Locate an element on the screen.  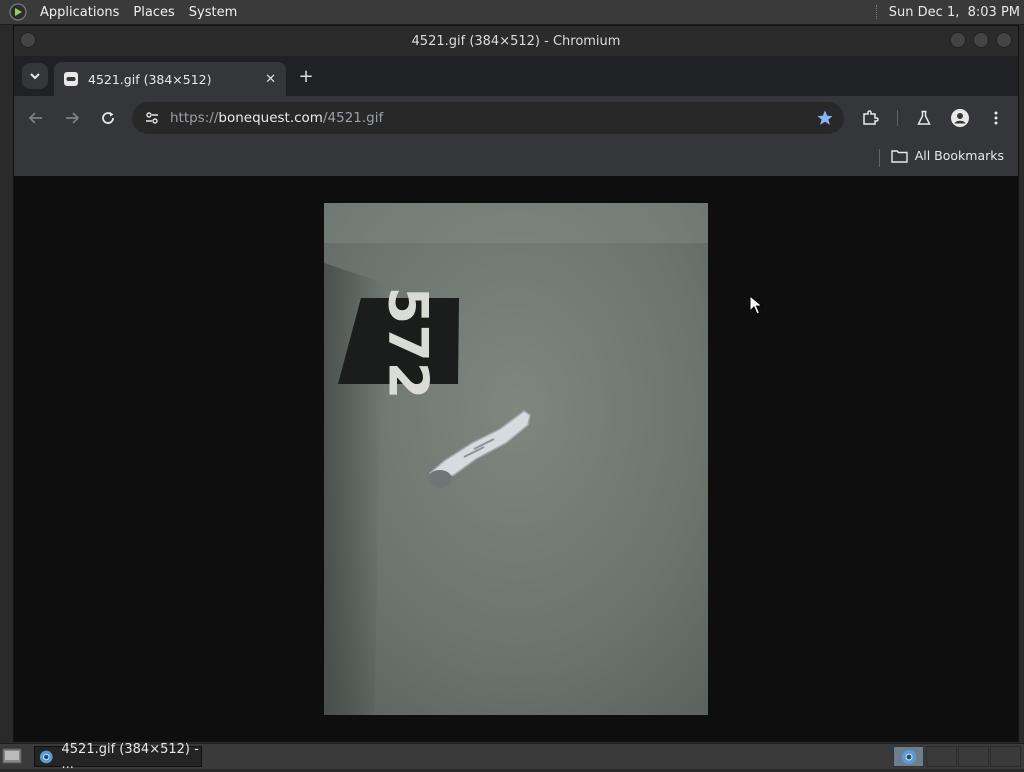
favicon-icon is located at coordinates (71, 79).